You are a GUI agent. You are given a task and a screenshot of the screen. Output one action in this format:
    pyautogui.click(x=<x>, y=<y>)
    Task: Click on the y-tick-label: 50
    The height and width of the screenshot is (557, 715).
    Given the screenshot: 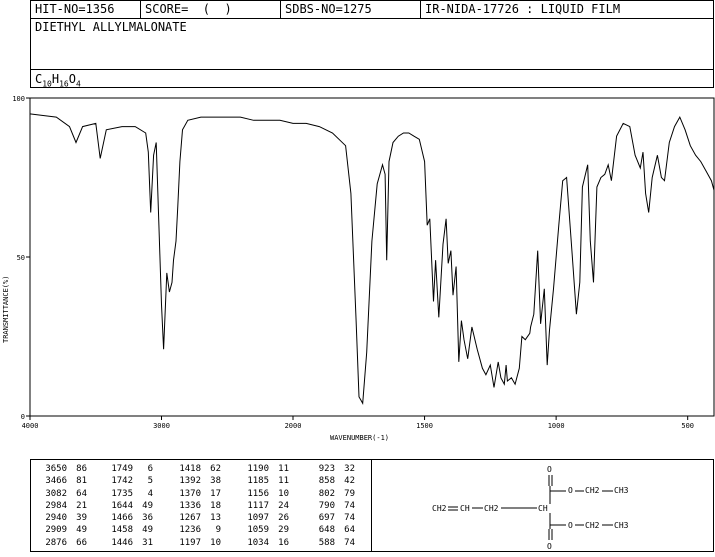 What is the action you would take?
    pyautogui.click(x=21, y=258)
    